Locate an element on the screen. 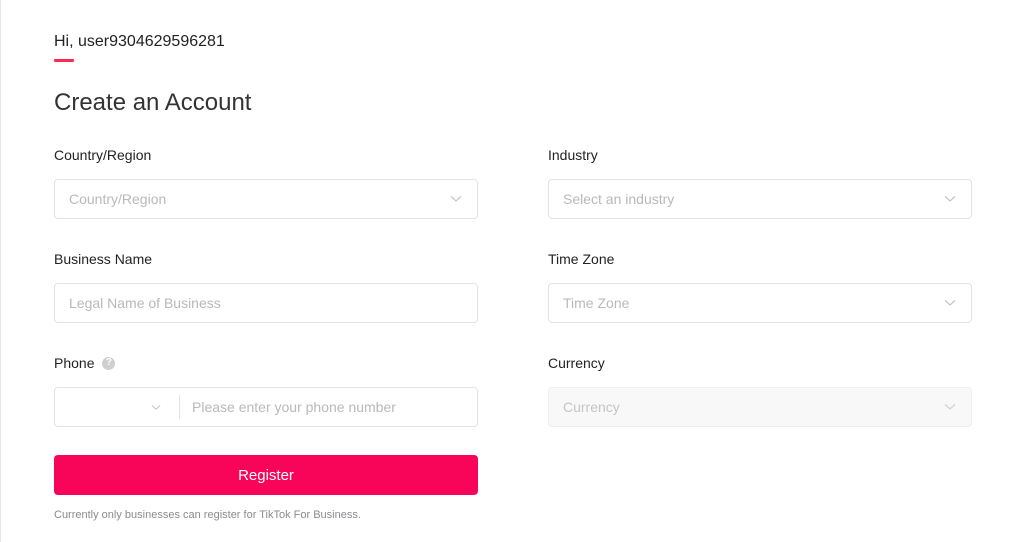 This screenshot has height=542, width=1024. industry-label: Industry is located at coordinates (573, 155).